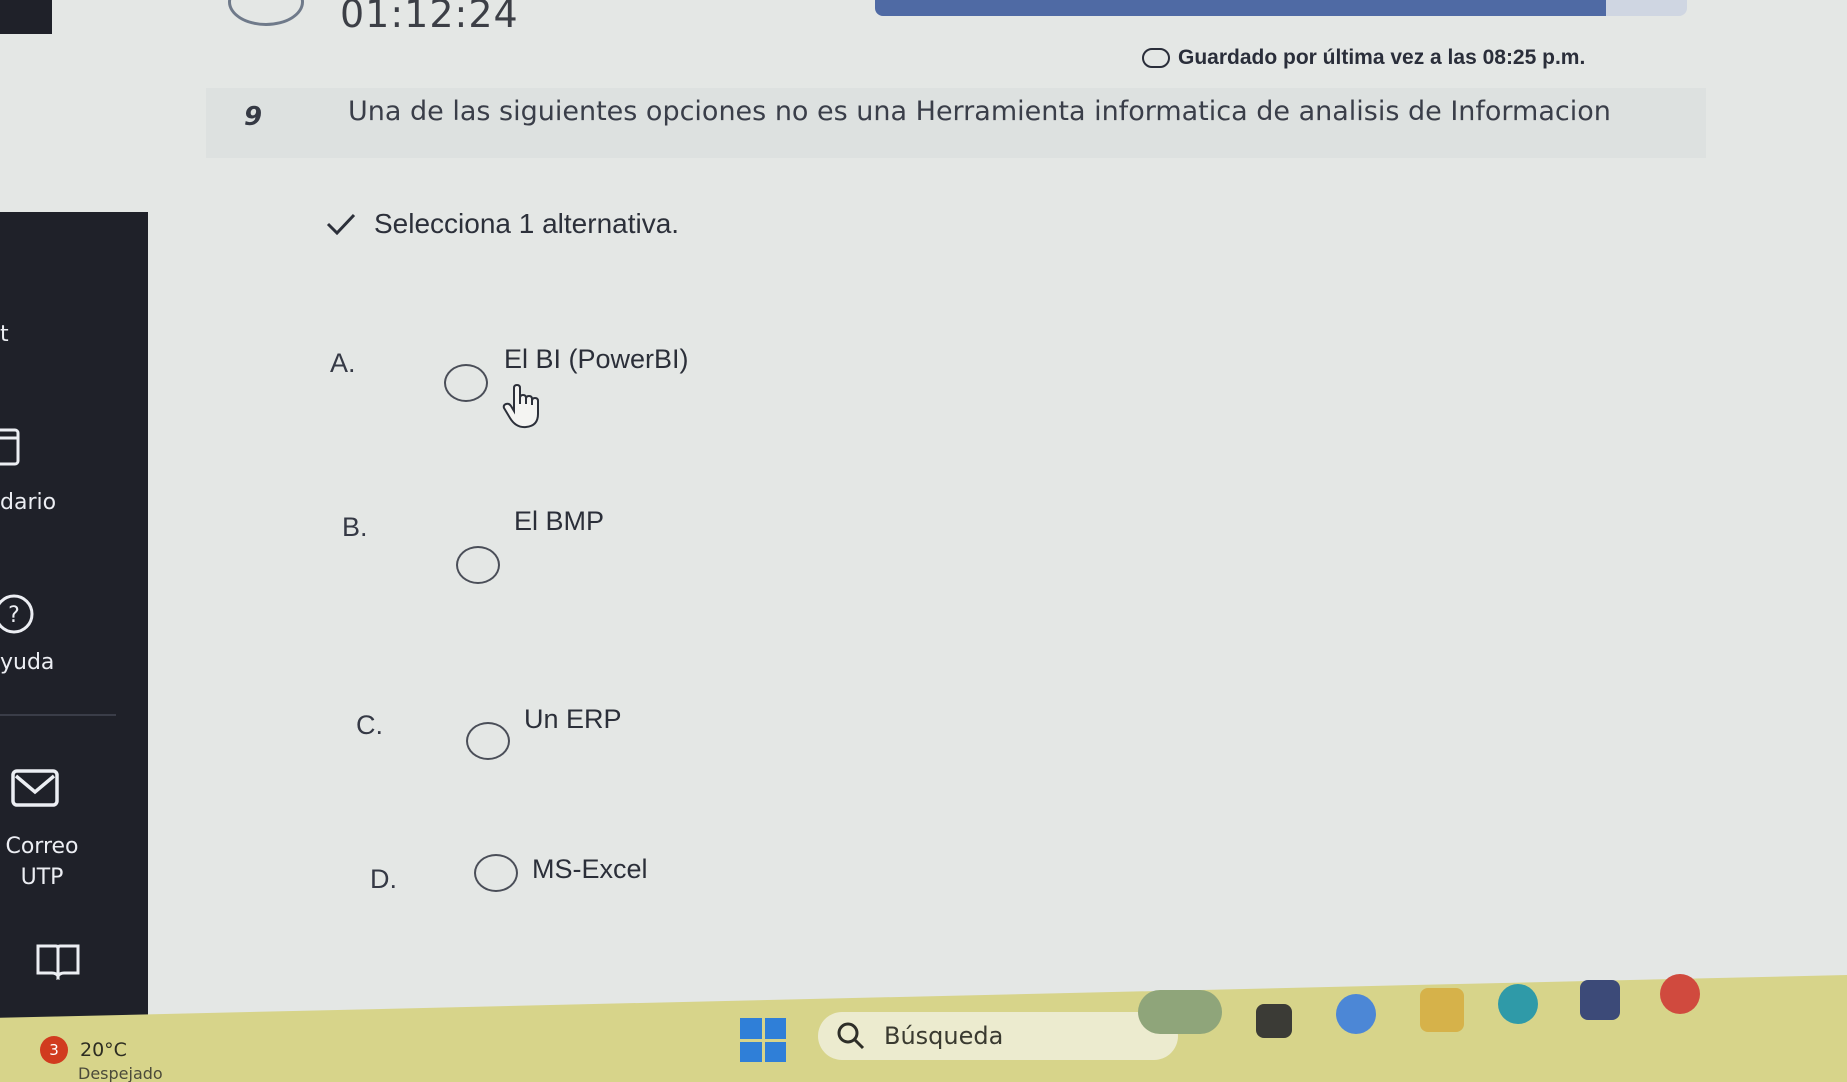 Image resolution: width=1847 pixels, height=1082 pixels. What do you see at coordinates (763, 1040) in the screenshot?
I see `windows-start-icon` at bounding box center [763, 1040].